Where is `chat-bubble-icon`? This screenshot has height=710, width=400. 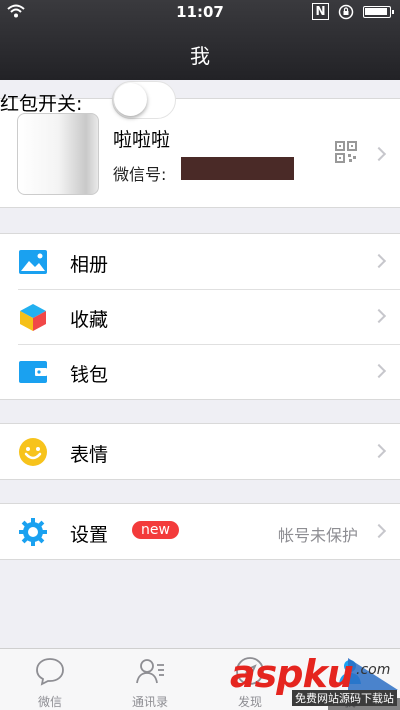 chat-bubble-icon is located at coordinates (50, 672).